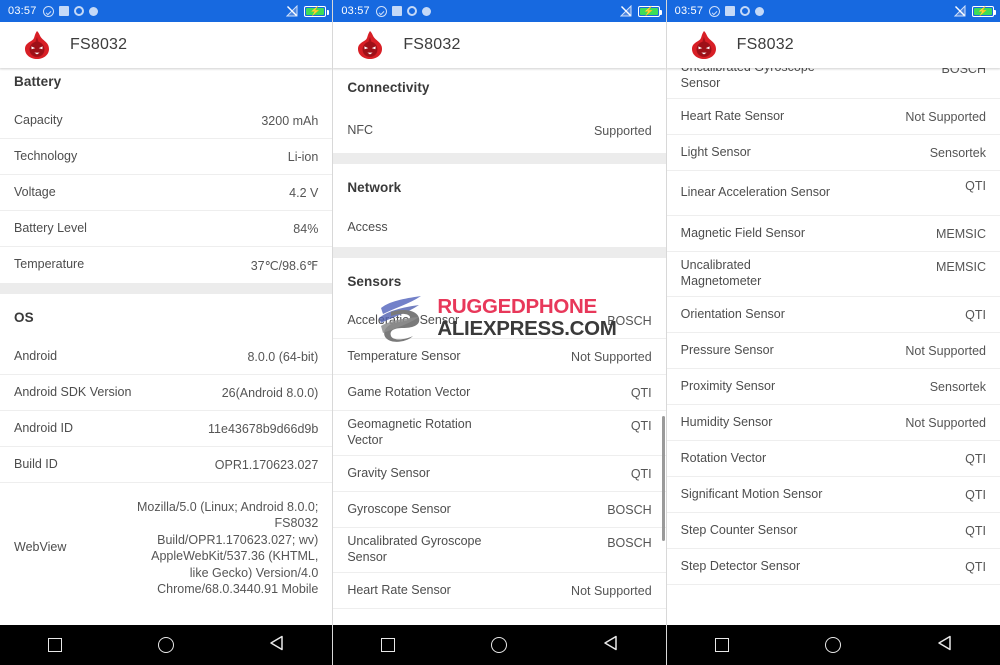  Describe the element at coordinates (499, 510) in the screenshot. I see `table-row: Gyroscope Sensor BOSCH` at that location.